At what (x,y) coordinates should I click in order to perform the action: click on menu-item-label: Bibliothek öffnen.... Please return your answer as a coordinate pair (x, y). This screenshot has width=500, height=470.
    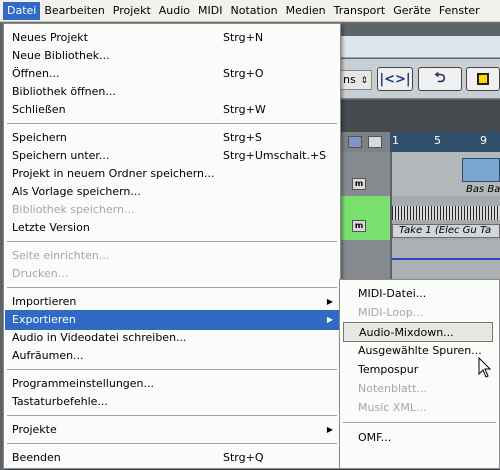
    Looking at the image, I should click on (64, 91).